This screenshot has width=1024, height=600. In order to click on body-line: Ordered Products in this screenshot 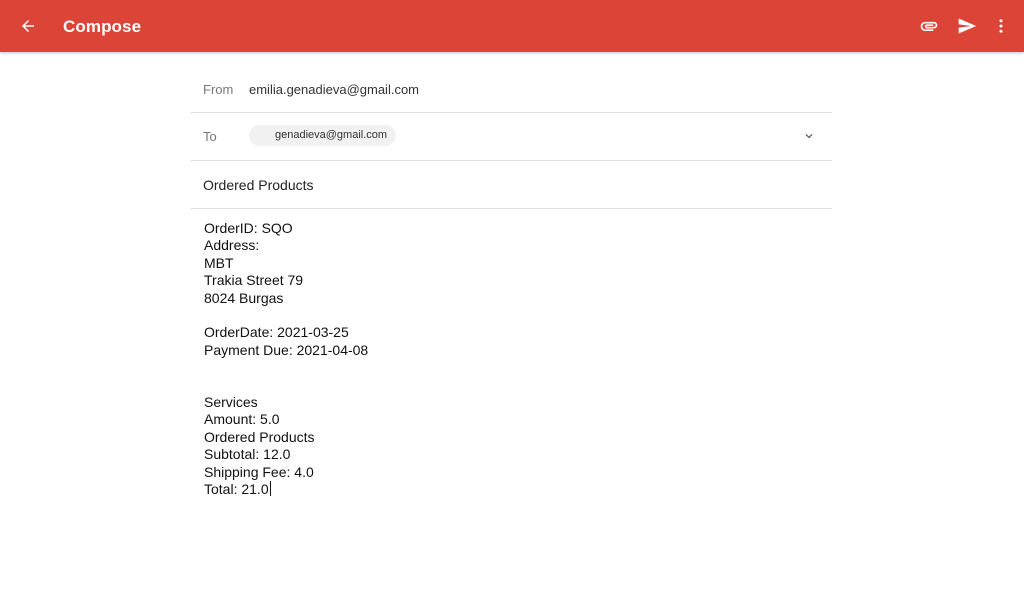, I will do `click(259, 436)`.